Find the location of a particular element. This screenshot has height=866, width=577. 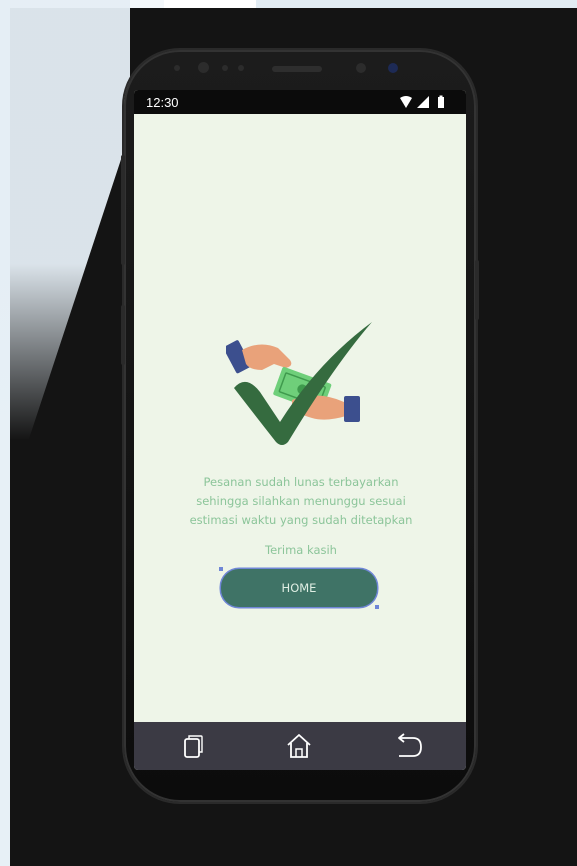

left-band-shape is located at coordinates (65, 220).